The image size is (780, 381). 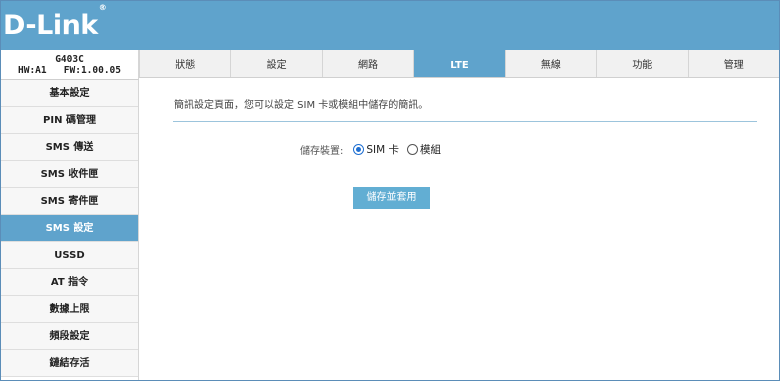 I want to click on tab-setup: 設定, so click(x=276, y=63).